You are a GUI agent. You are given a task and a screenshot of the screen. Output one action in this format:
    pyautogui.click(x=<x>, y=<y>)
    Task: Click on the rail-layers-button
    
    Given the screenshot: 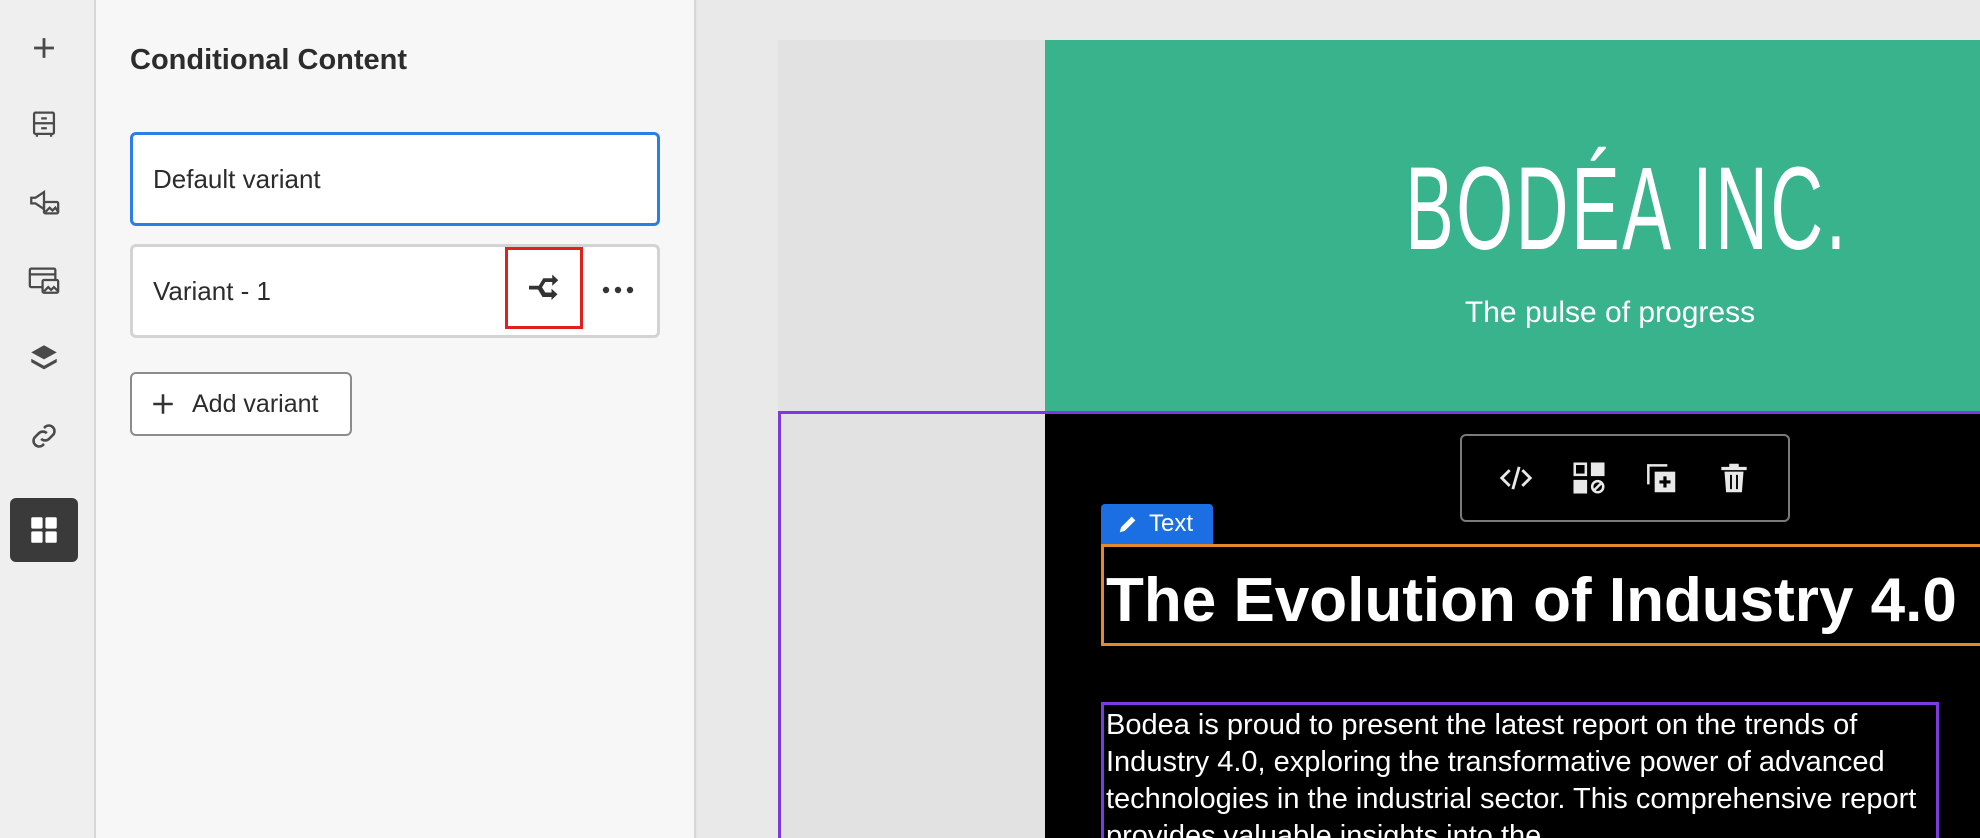 What is the action you would take?
    pyautogui.click(x=44, y=358)
    